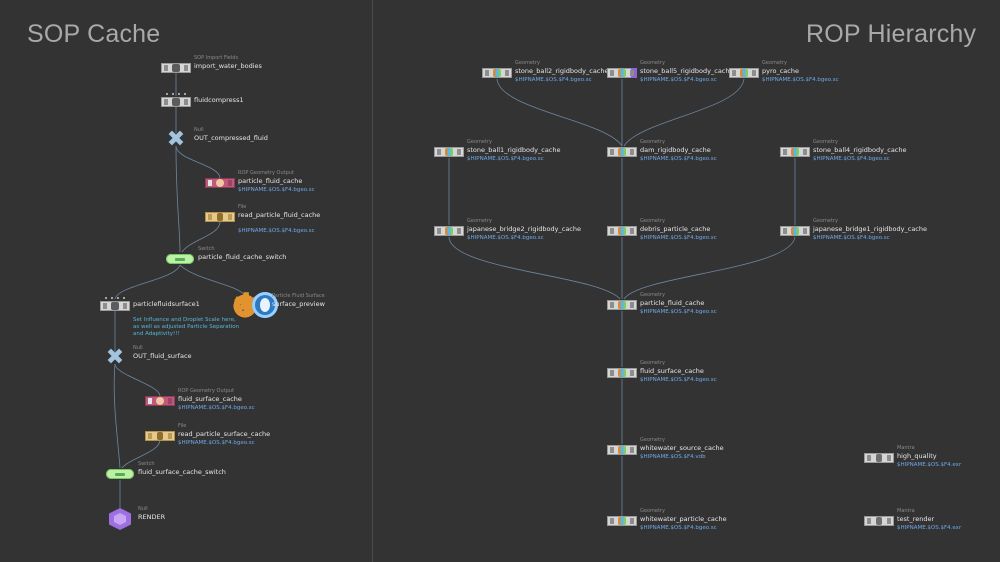  Describe the element at coordinates (176, 68) in the screenshot. I see `sop-import-fields-icon` at that location.